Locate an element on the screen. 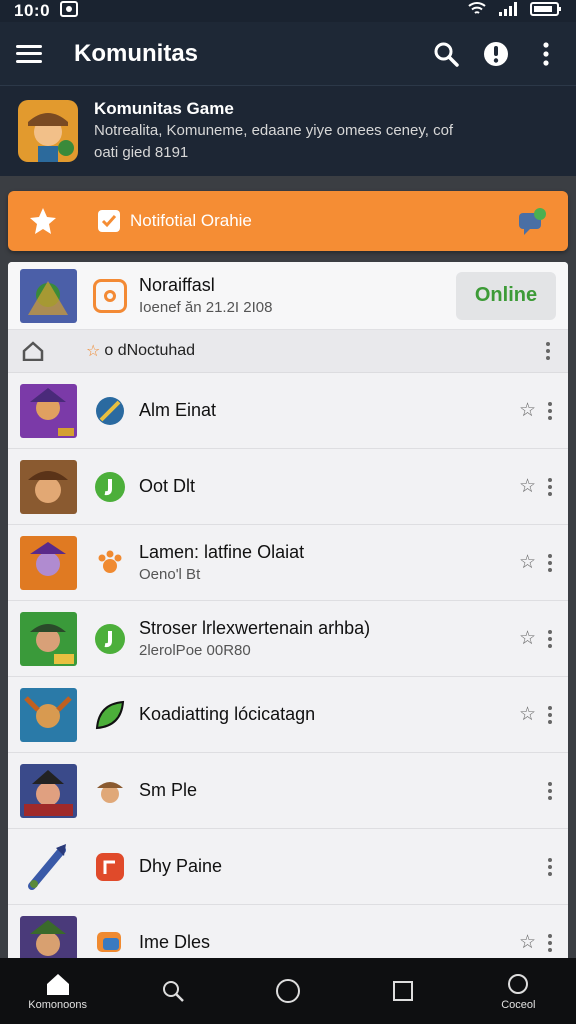  red-square-icon is located at coordinates (110, 867).